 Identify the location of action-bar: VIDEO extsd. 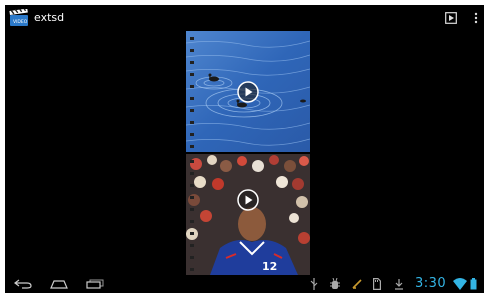
(244, 18).